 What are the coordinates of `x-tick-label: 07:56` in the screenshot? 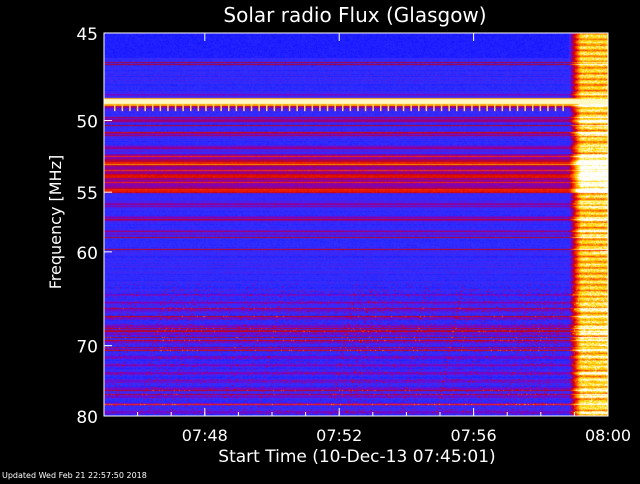 It's located at (474, 435).